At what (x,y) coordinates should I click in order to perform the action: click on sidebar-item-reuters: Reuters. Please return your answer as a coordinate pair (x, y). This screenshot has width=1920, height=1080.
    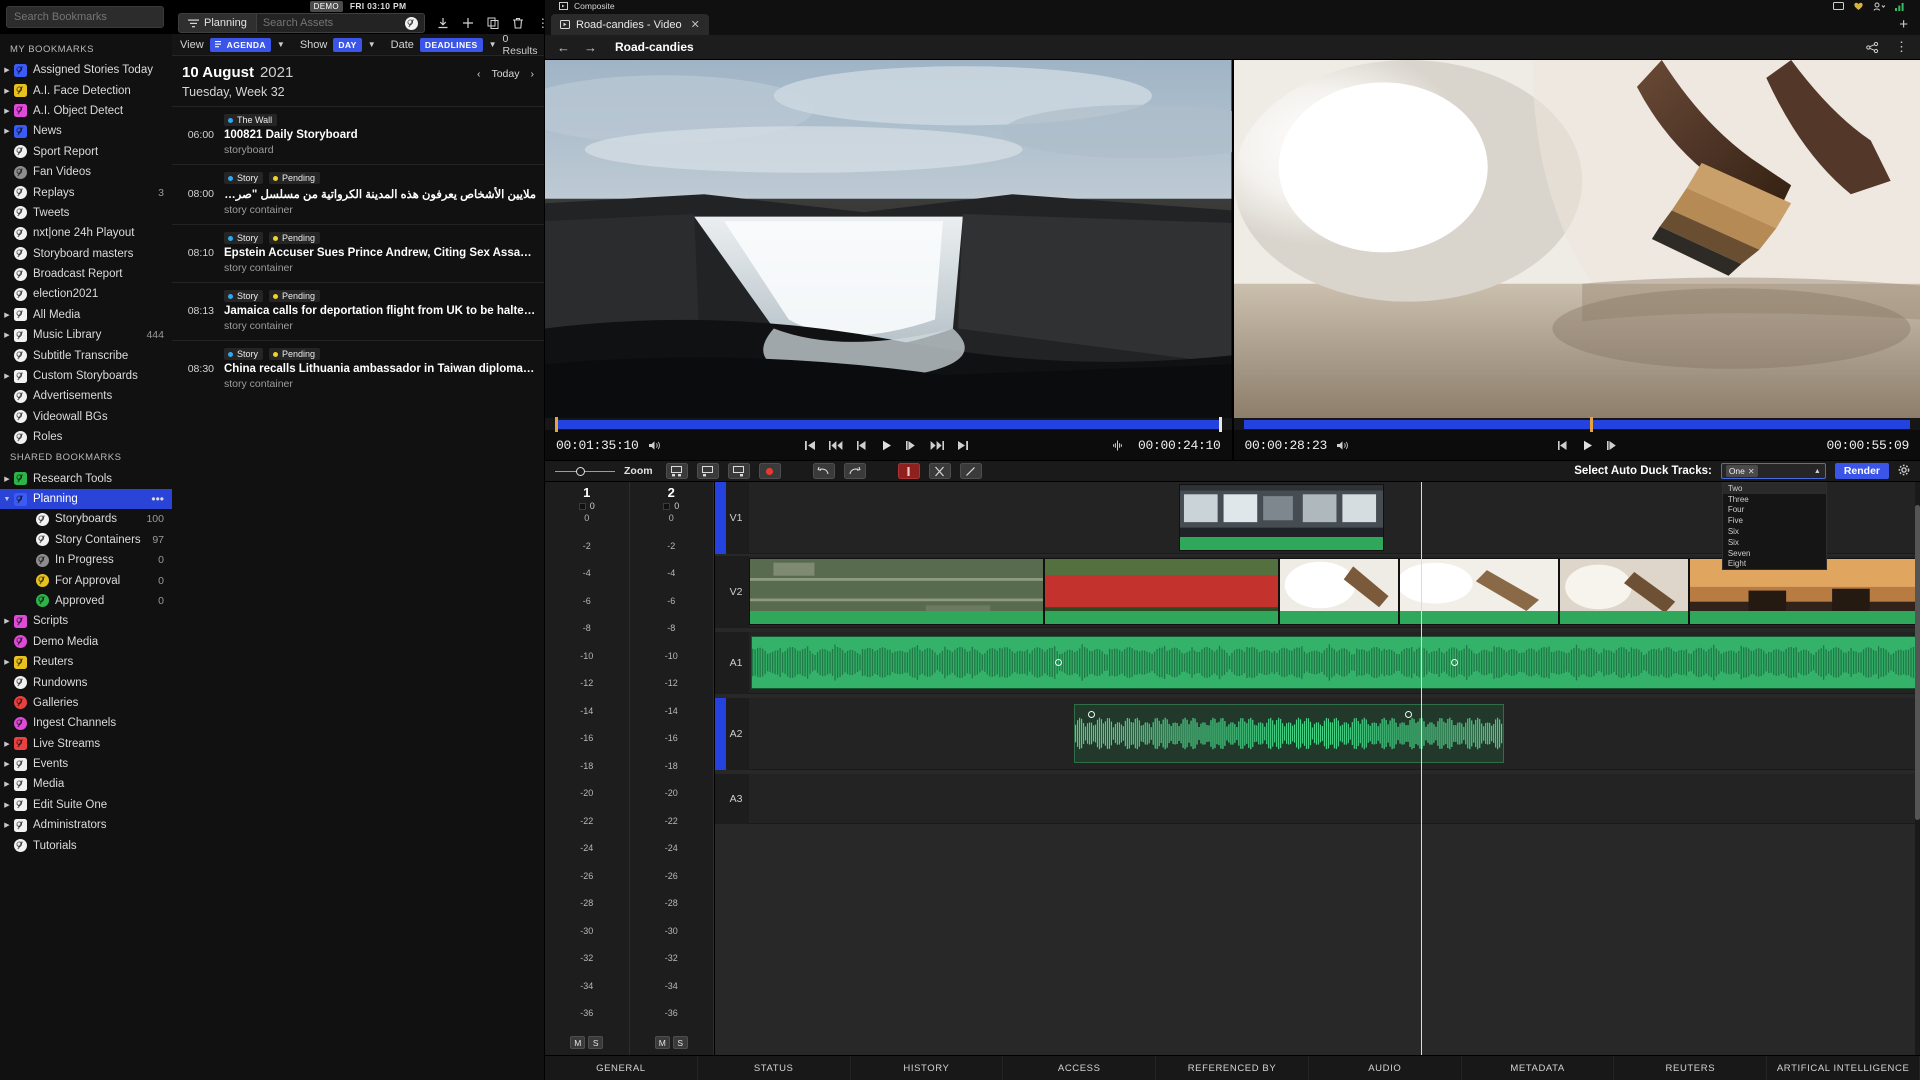
    Looking at the image, I should click on (86, 662).